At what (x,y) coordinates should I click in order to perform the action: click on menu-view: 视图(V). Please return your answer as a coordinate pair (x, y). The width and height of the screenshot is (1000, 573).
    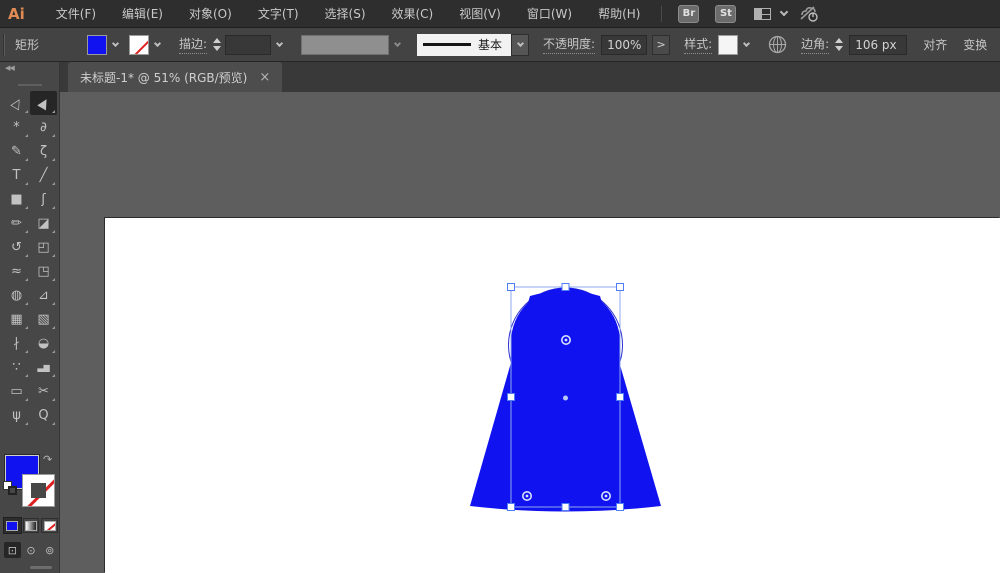
    Looking at the image, I should click on (480, 14).